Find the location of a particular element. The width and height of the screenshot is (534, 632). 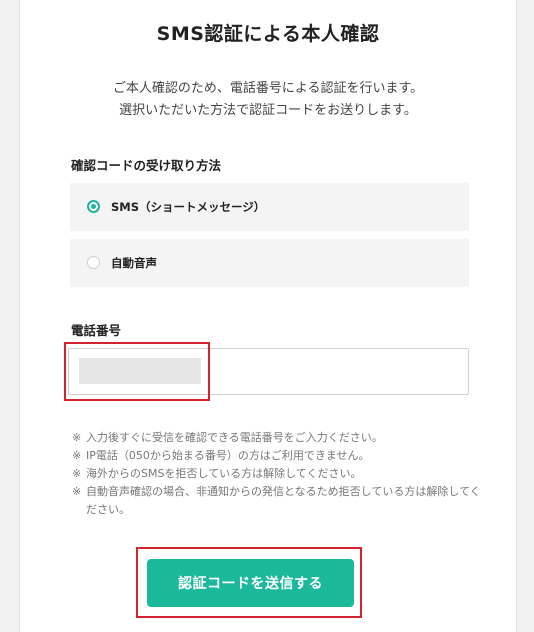

radio-unchecked-icon is located at coordinates (93, 262).